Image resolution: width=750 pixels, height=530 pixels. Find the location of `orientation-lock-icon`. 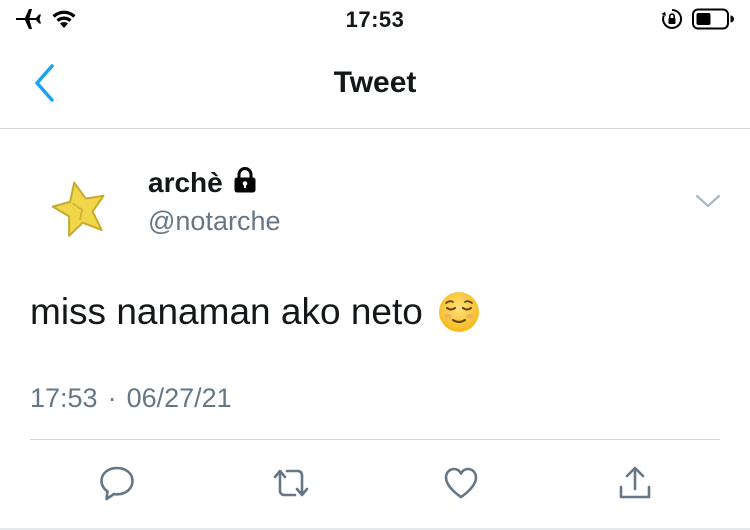

orientation-lock-icon is located at coordinates (672, 21).